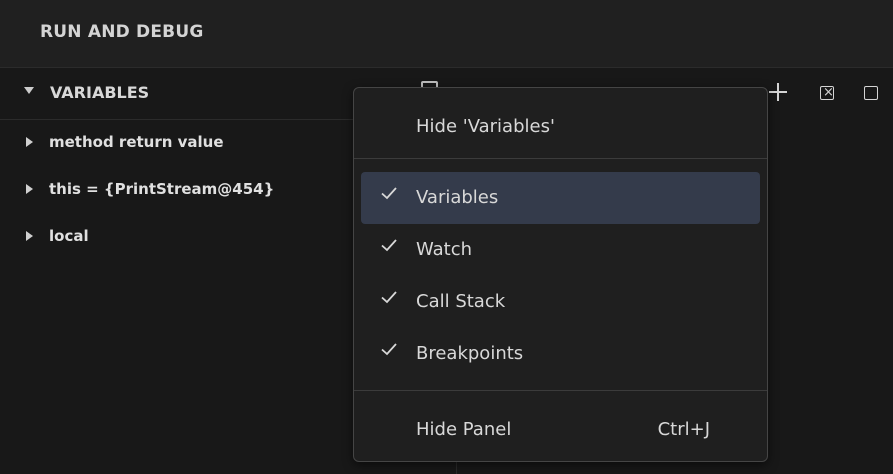 The height and width of the screenshot is (474, 893). What do you see at coordinates (560, 302) in the screenshot?
I see `menu-item-call-stack: Call Stack` at bounding box center [560, 302].